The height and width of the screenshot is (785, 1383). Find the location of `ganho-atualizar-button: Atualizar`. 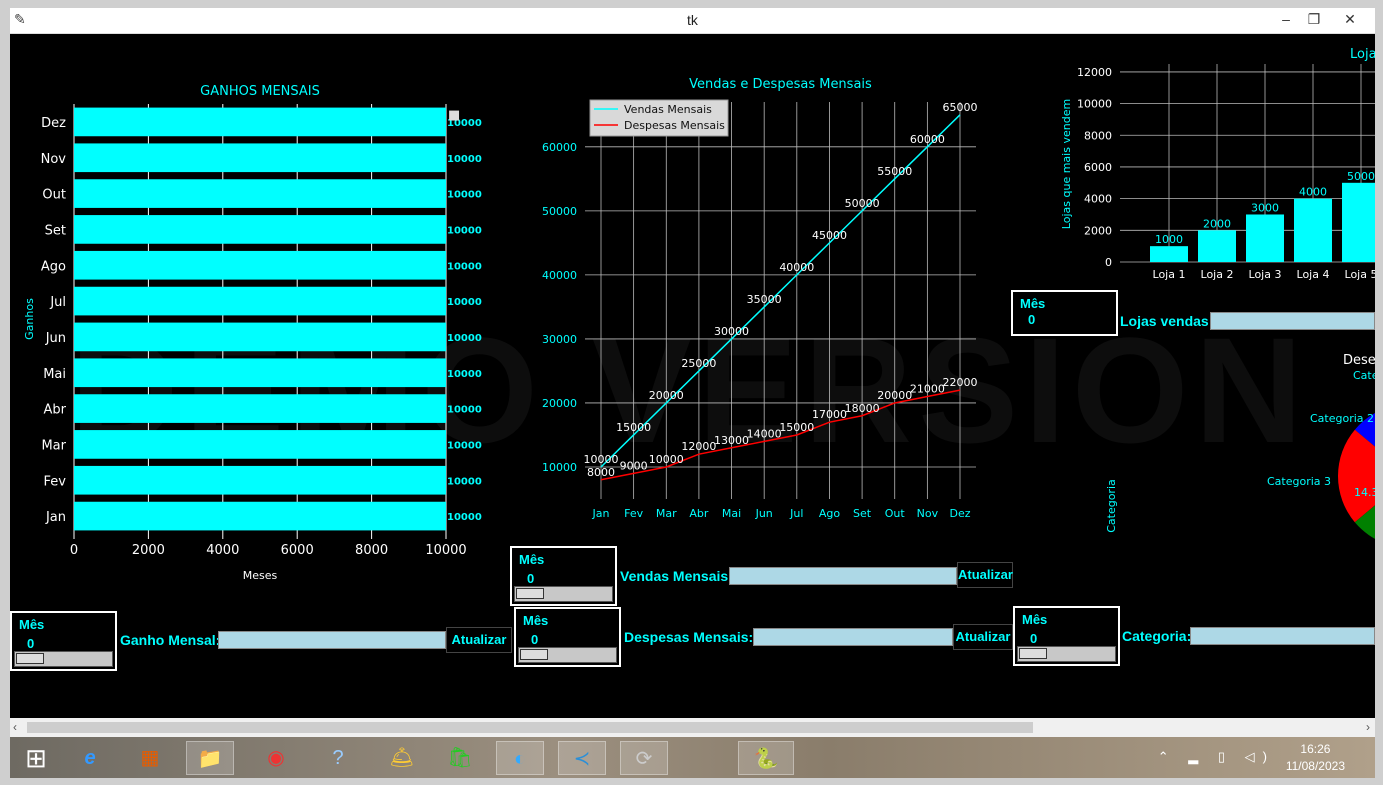

ganho-atualizar-button: Atualizar is located at coordinates (479, 640).